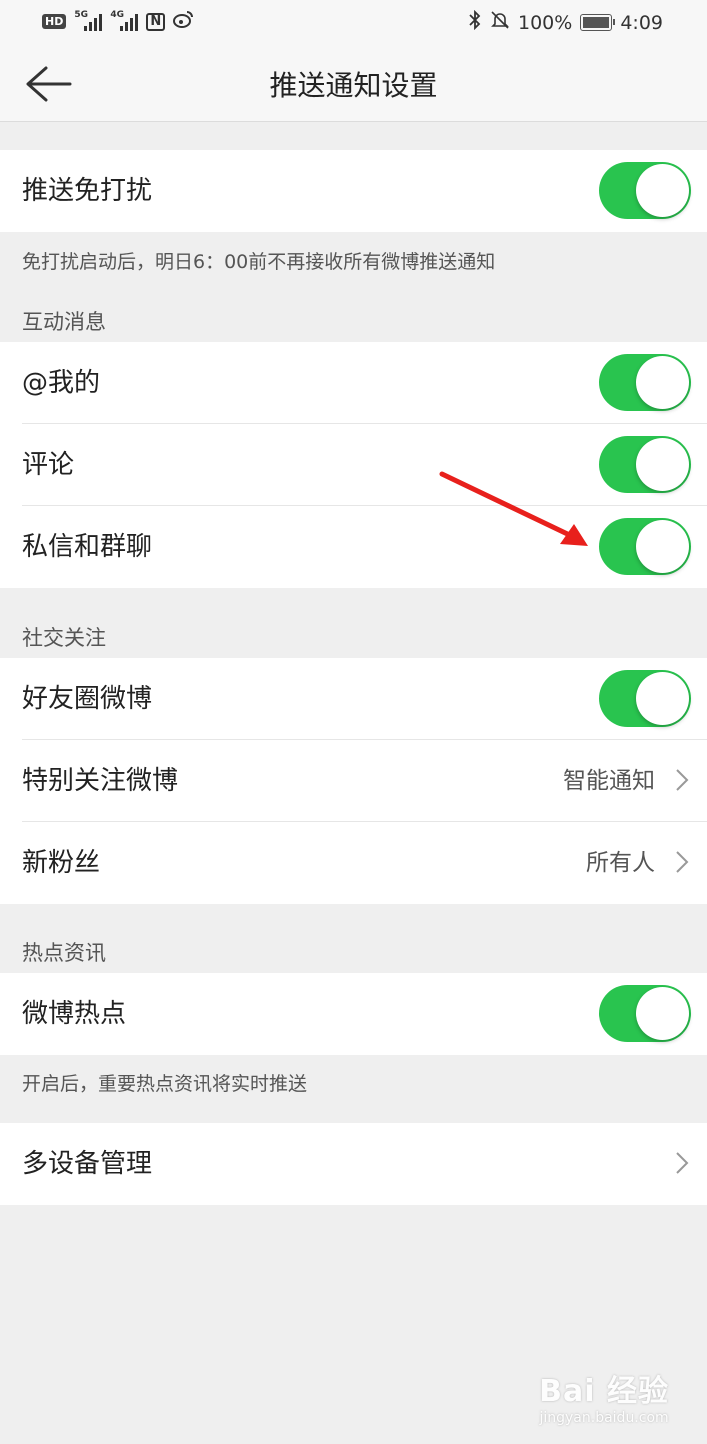  I want to click on row-weibo-hot: 微博热点, so click(353, 1014).